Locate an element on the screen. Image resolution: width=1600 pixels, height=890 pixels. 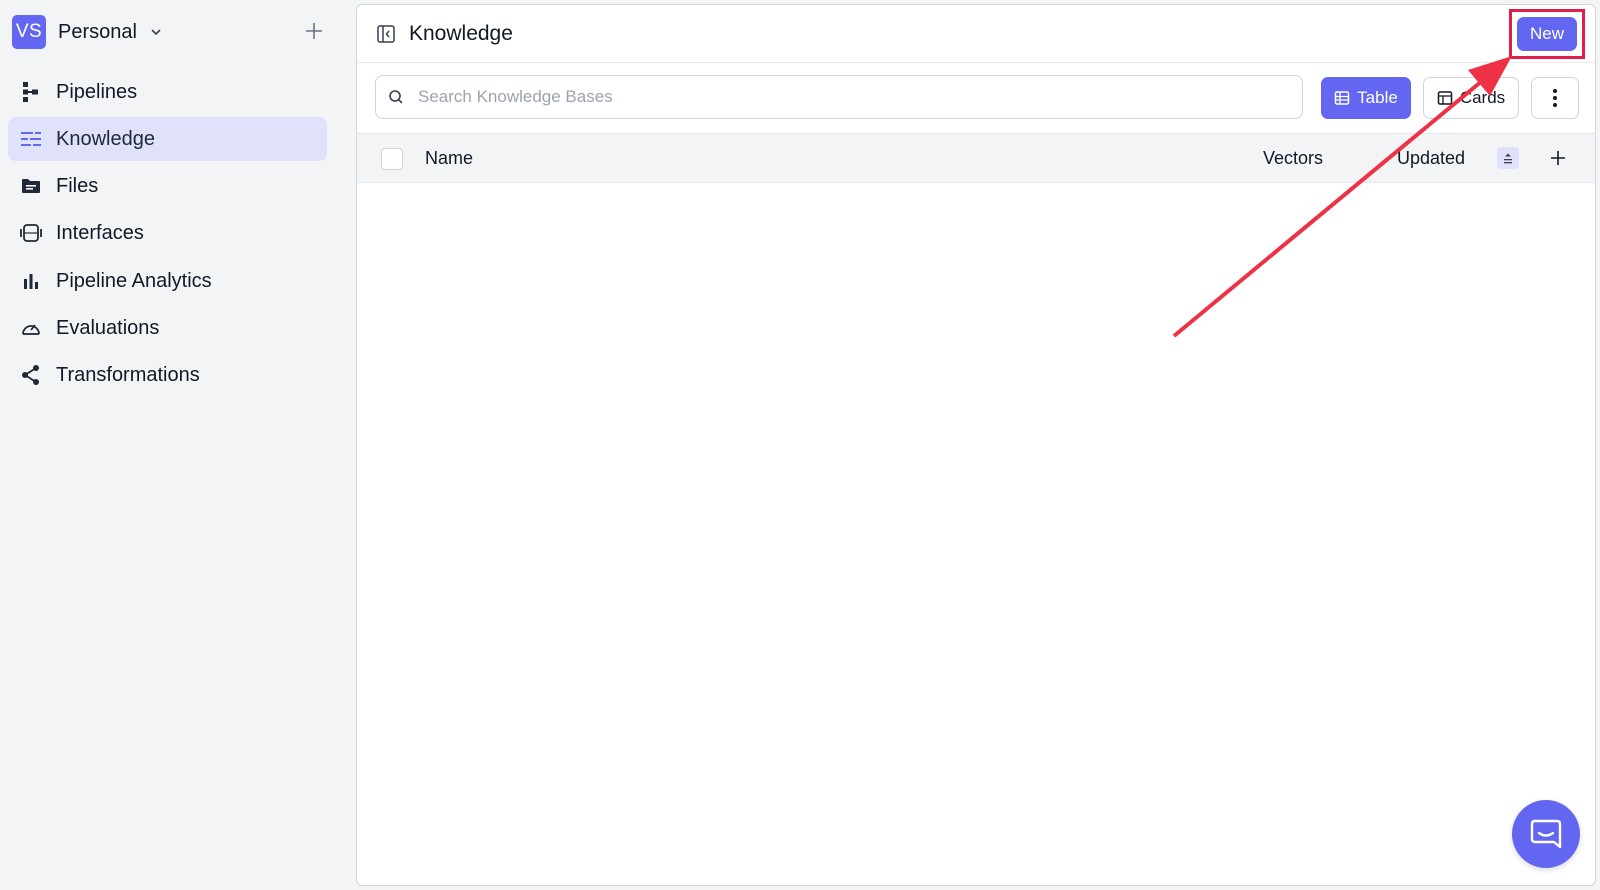
knowledge-icon is located at coordinates (31, 139).